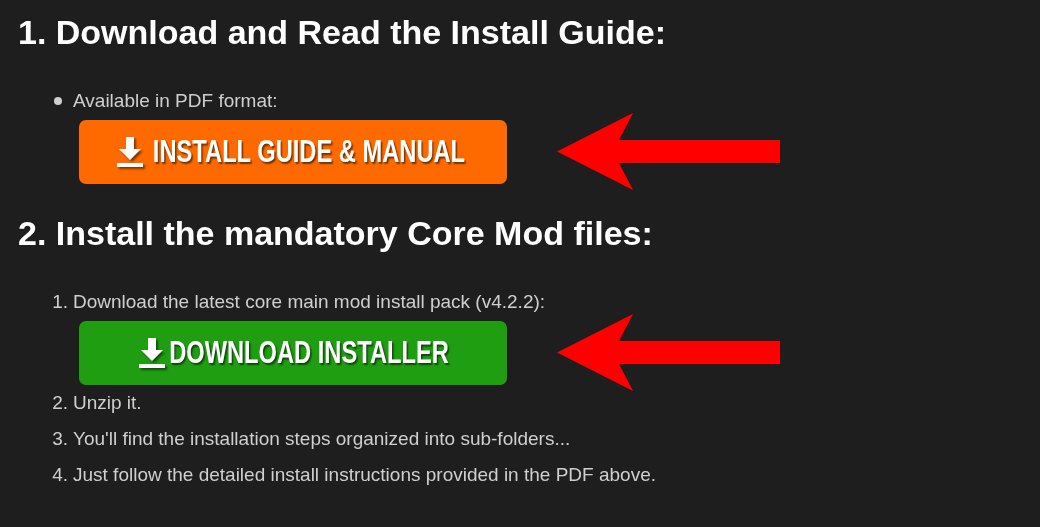 This screenshot has width=1040, height=527. I want to click on list-text: Just follow the detailed install instructions provided in the PDF above., so click(364, 475).